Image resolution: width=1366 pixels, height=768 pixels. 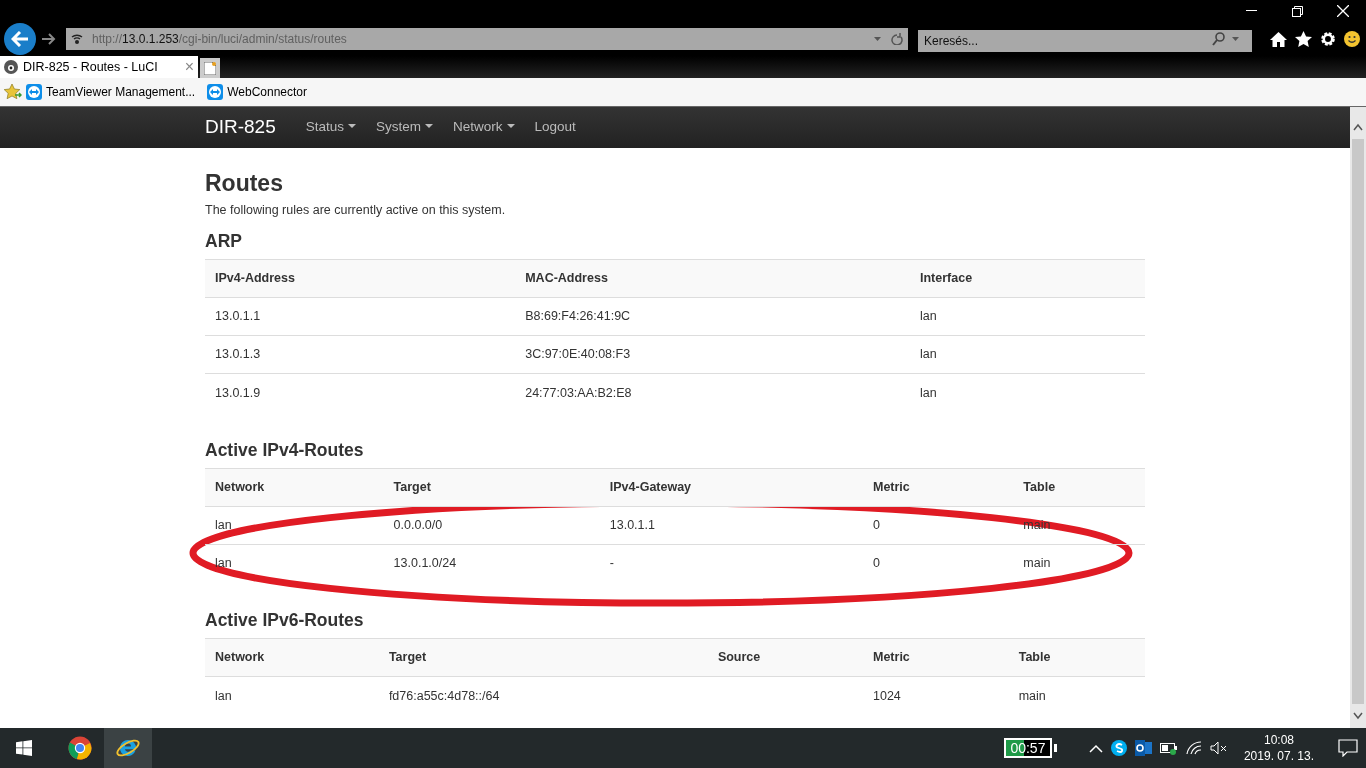 What do you see at coordinates (491, 525) in the screenshot?
I see `table-cell: 0.0.0.0/0` at bounding box center [491, 525].